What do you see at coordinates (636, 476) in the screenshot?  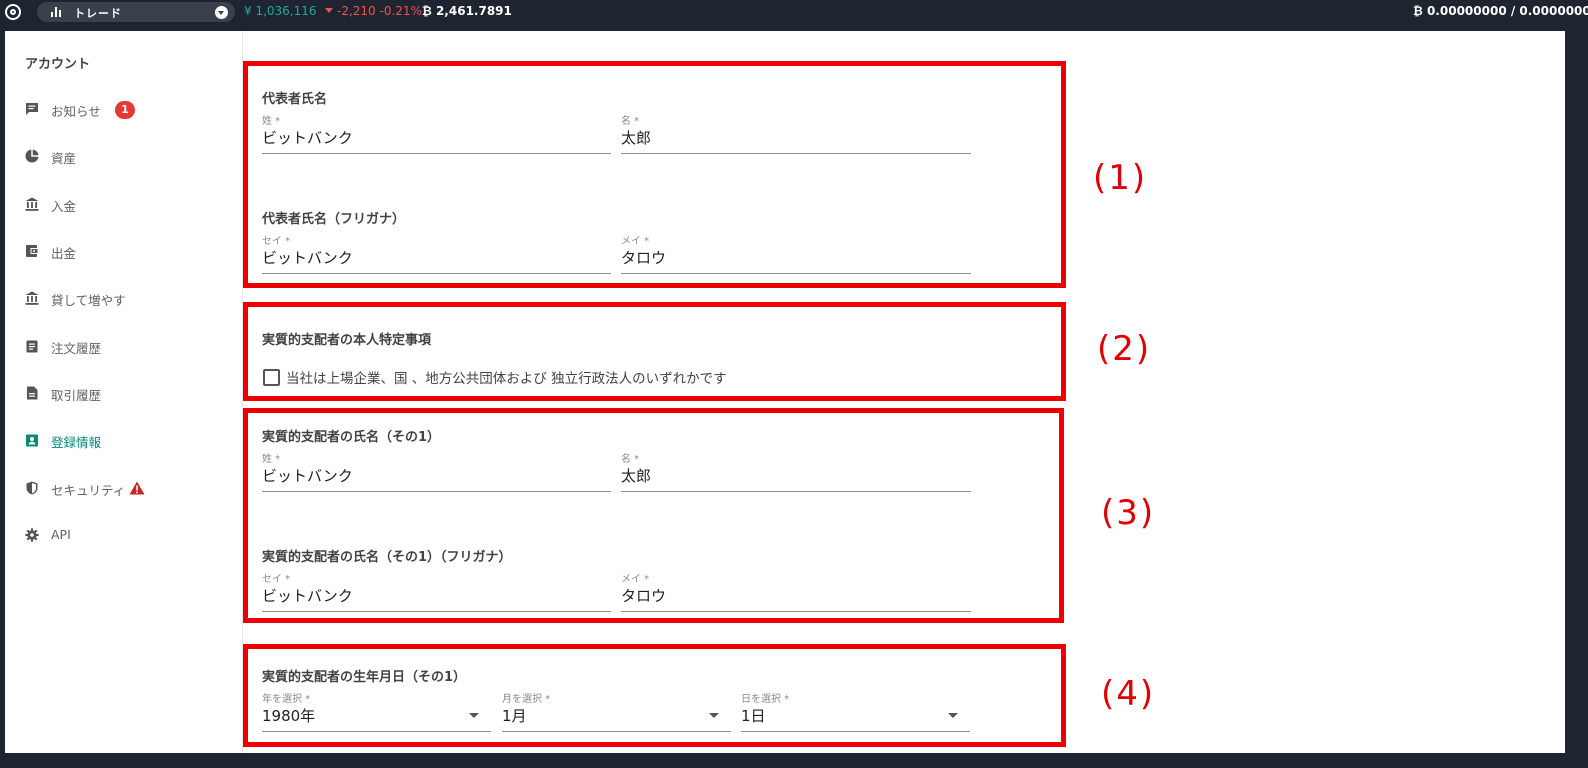 I see `owner-first-name-value: 太郎` at bounding box center [636, 476].